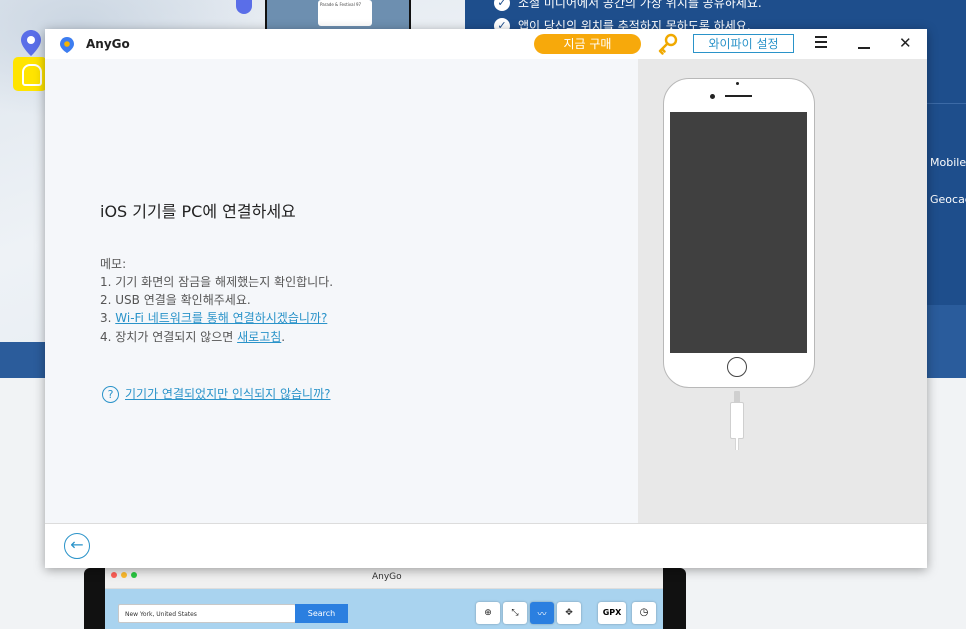 The image size is (966, 629). Describe the element at coordinates (488, 613) in the screenshot. I see `crosshair-icon: ⊕` at that location.